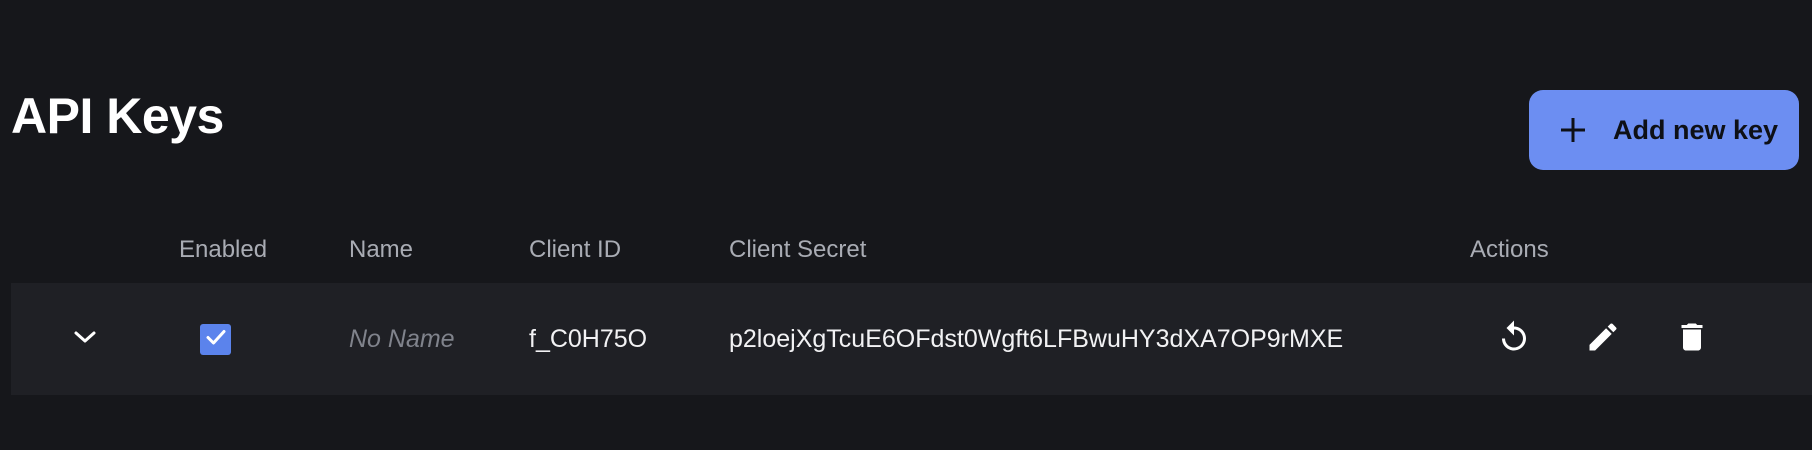 The image size is (1812, 450). I want to click on expand-row-button, so click(85, 339).